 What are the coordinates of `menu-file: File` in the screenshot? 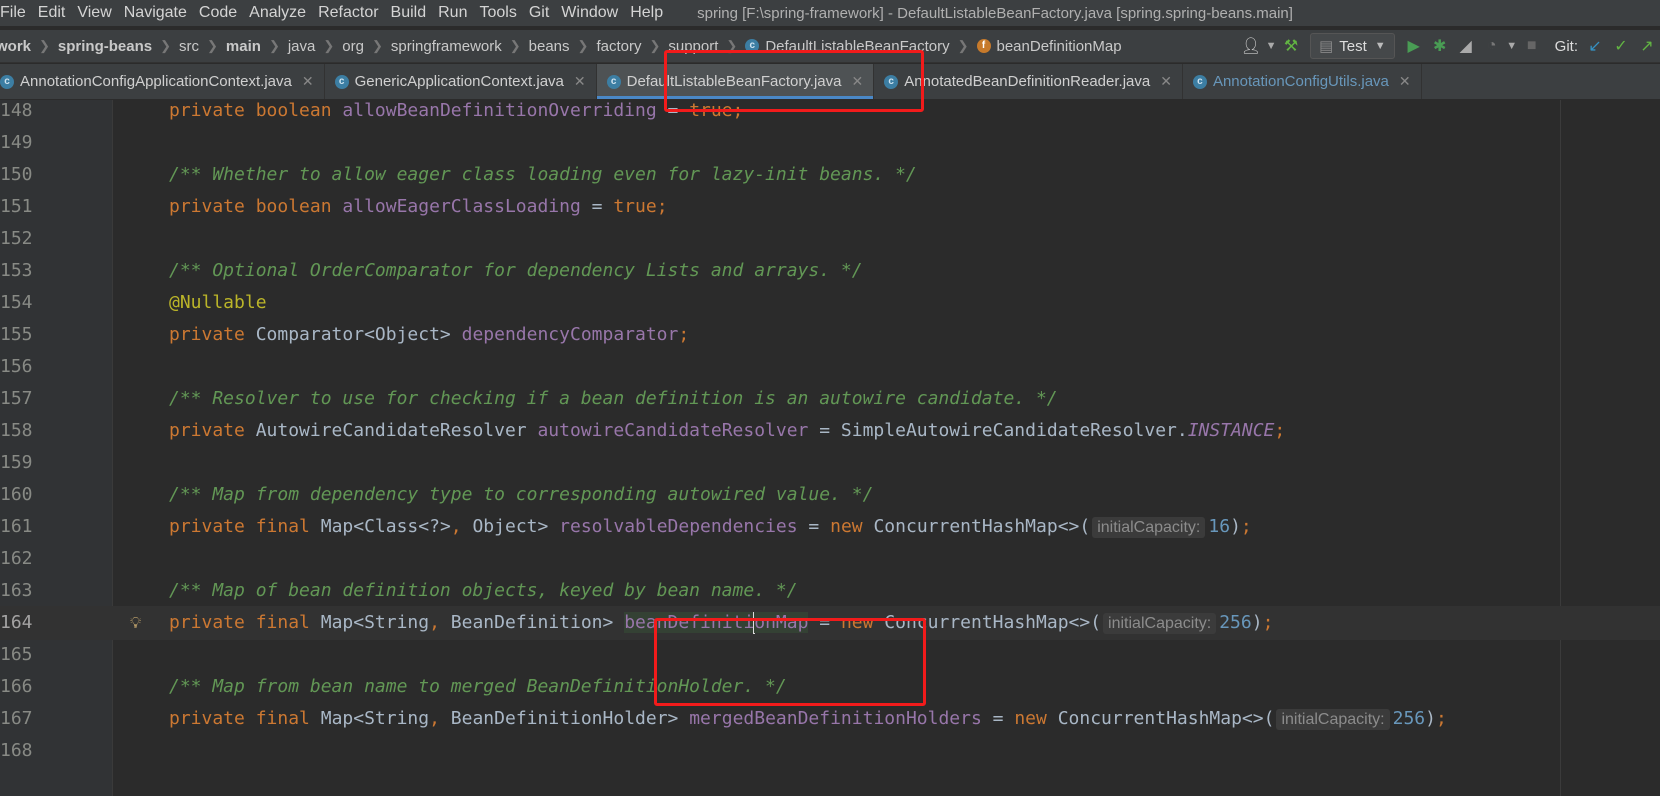 It's located at (16, 13).